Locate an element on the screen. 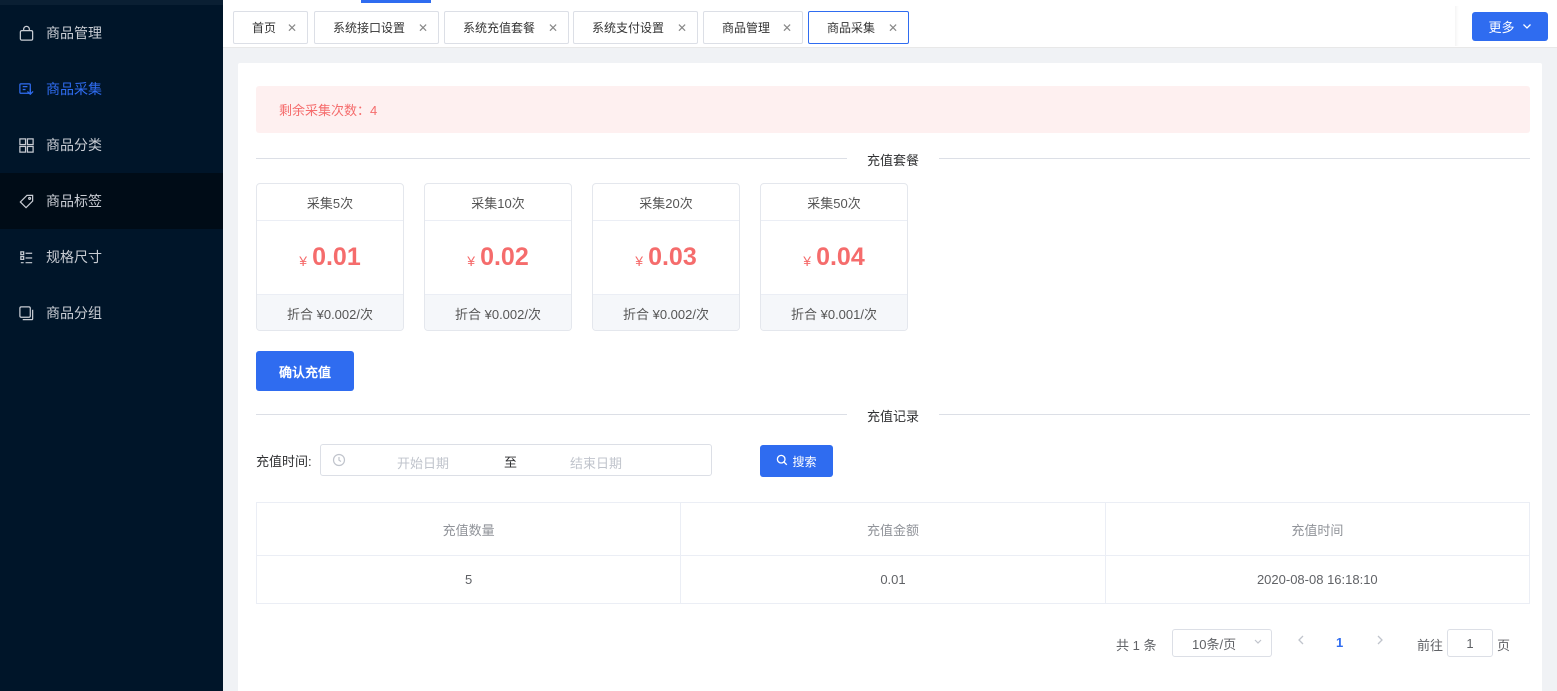 The width and height of the screenshot is (1557, 691). end-date-input: 结束日期 is located at coordinates (596, 462).